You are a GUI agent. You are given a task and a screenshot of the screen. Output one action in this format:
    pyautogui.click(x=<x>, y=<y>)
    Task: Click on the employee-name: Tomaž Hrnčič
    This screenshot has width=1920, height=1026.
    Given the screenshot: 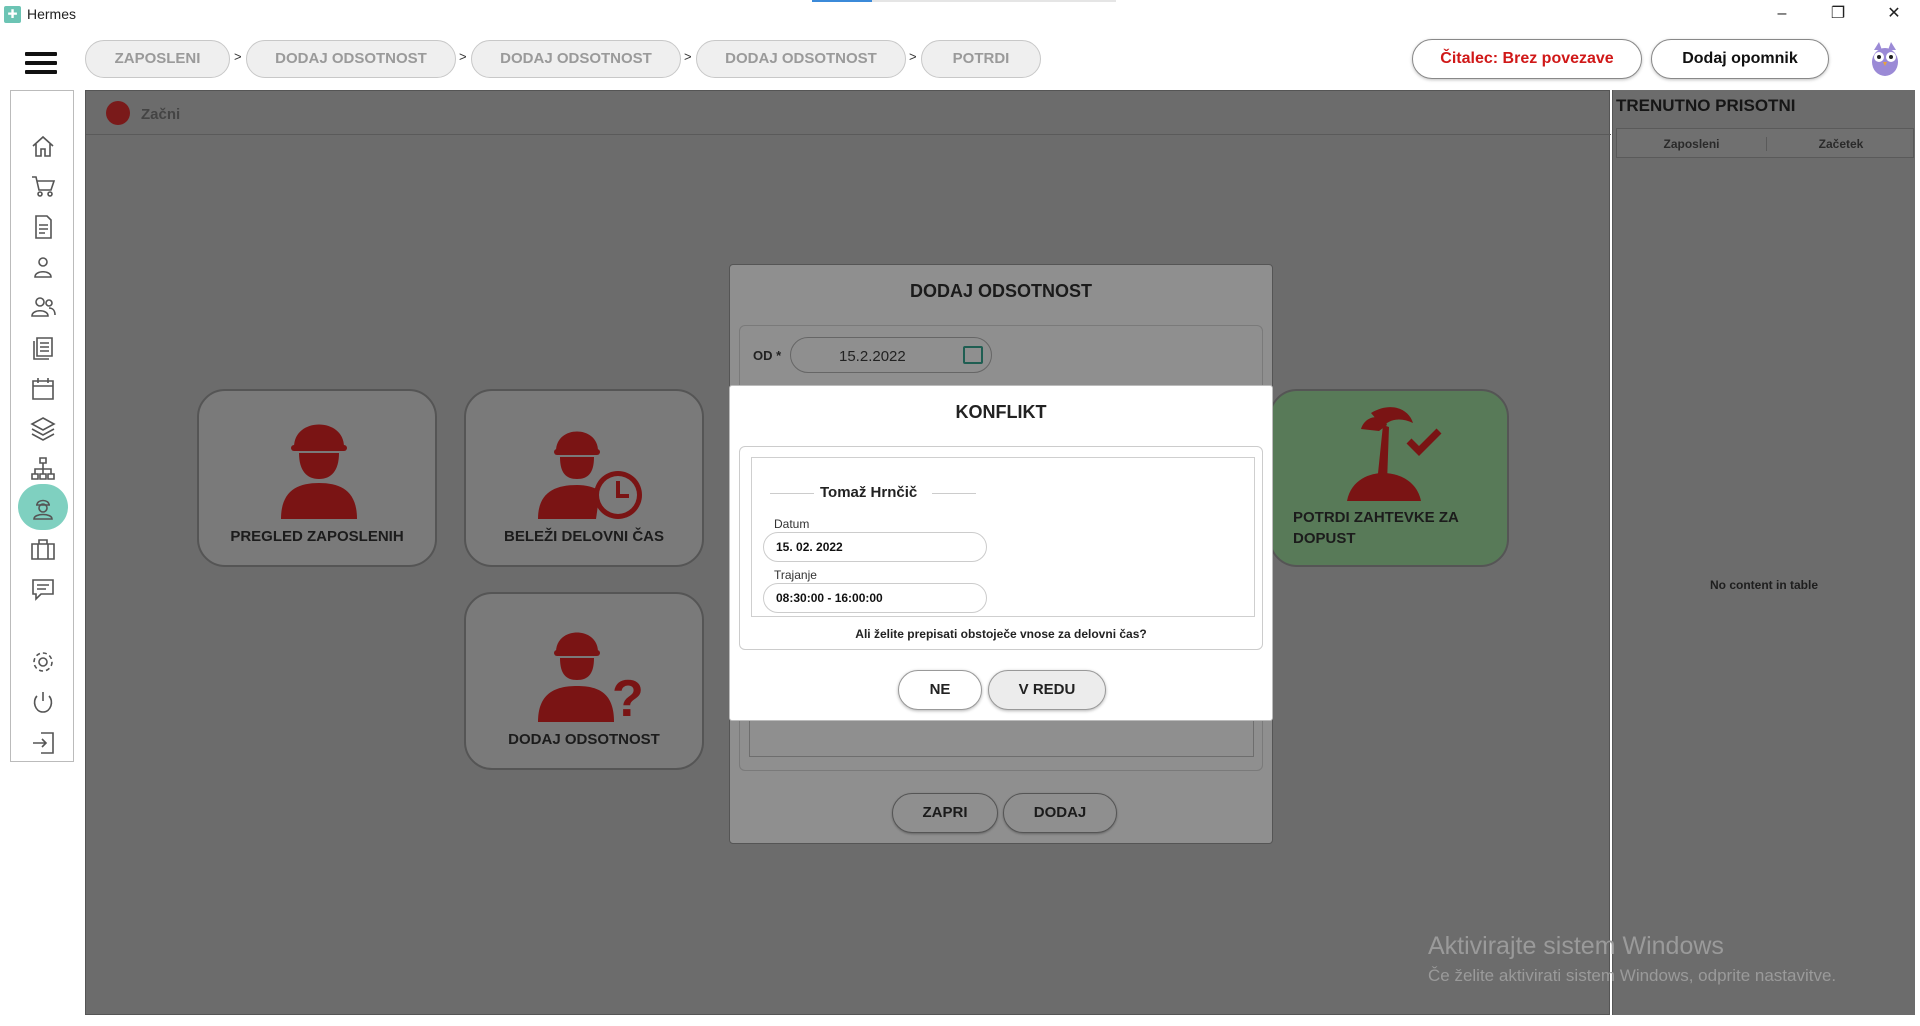 What is the action you would take?
    pyautogui.click(x=869, y=492)
    